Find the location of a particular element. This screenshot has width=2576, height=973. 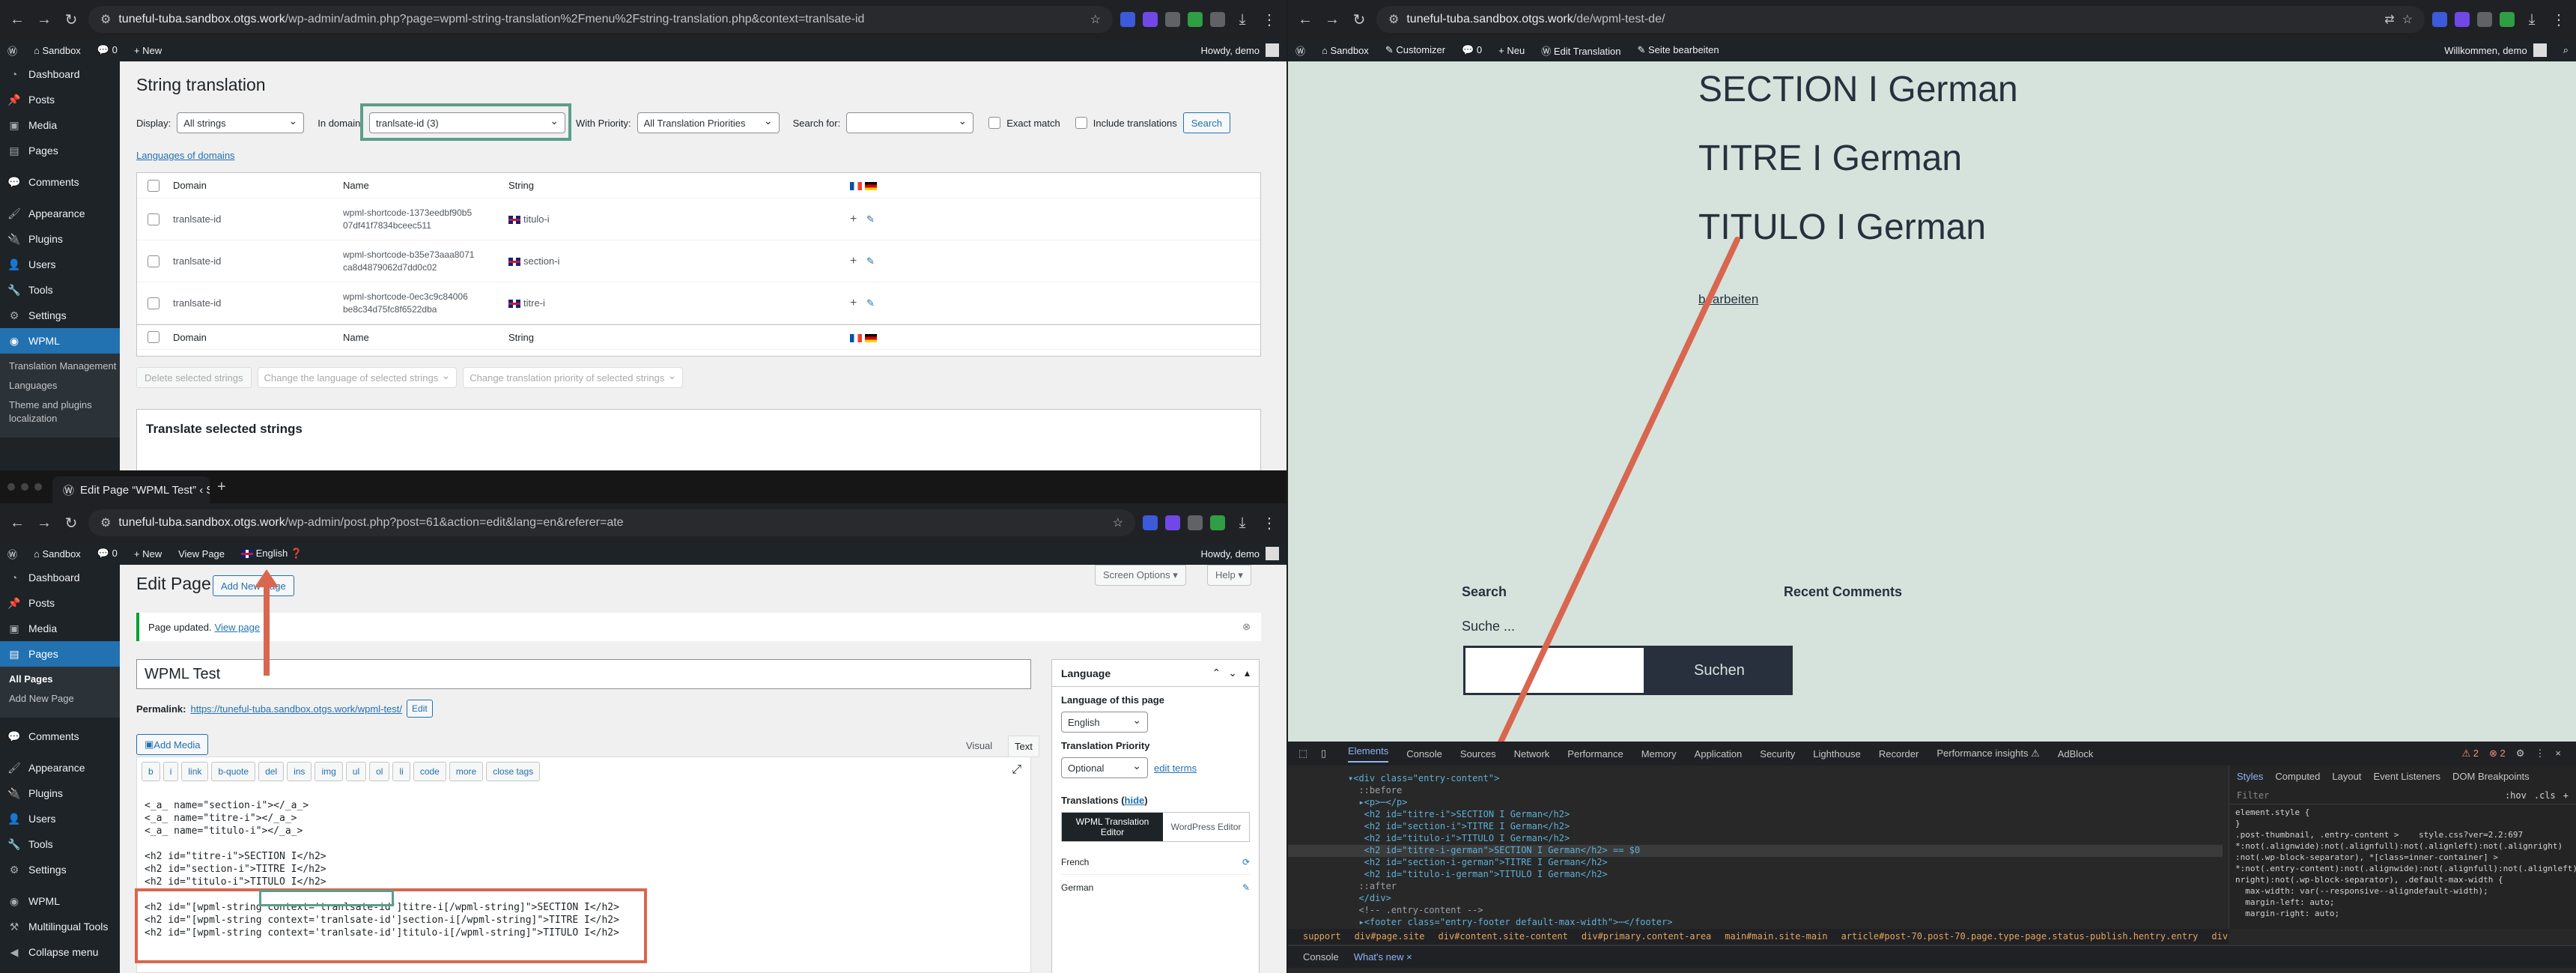

devtools-tab: Elements is located at coordinates (1368, 754).